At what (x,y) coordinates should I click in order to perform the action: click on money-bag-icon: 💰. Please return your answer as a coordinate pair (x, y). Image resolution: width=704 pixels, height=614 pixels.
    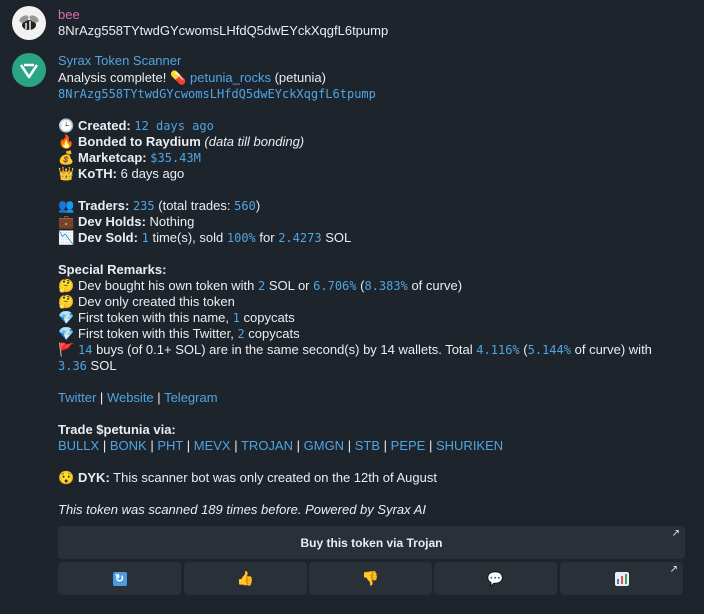
    Looking at the image, I should click on (66, 157).